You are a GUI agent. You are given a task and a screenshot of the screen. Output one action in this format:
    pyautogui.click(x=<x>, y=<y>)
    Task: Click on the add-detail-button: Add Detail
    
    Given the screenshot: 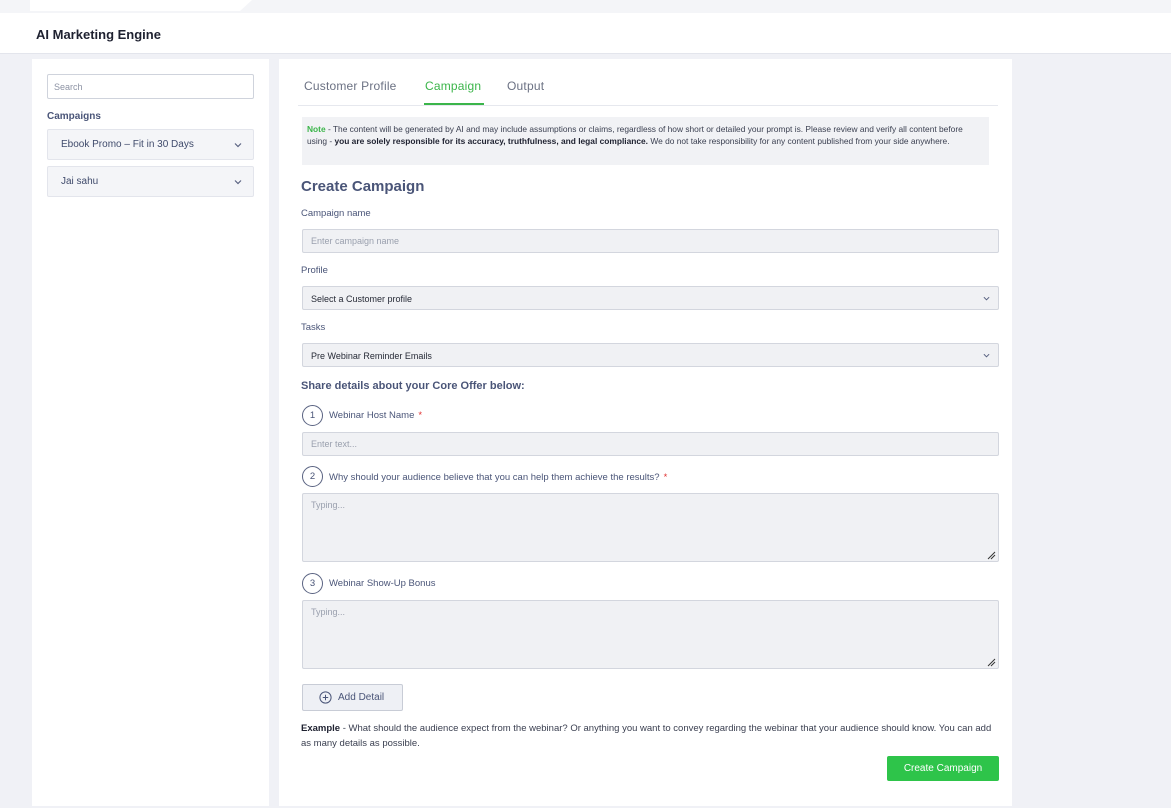 What is the action you would take?
    pyautogui.click(x=352, y=697)
    